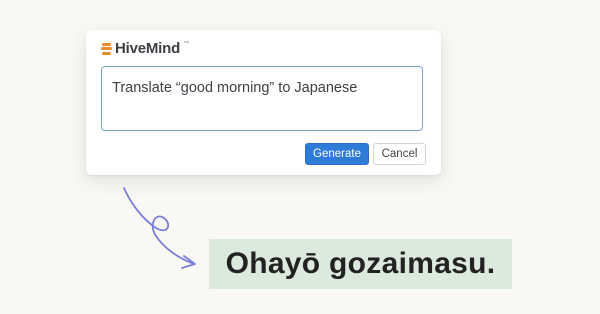 This screenshot has width=600, height=314. What do you see at coordinates (399, 154) in the screenshot?
I see `cancel-button: Cancel` at bounding box center [399, 154].